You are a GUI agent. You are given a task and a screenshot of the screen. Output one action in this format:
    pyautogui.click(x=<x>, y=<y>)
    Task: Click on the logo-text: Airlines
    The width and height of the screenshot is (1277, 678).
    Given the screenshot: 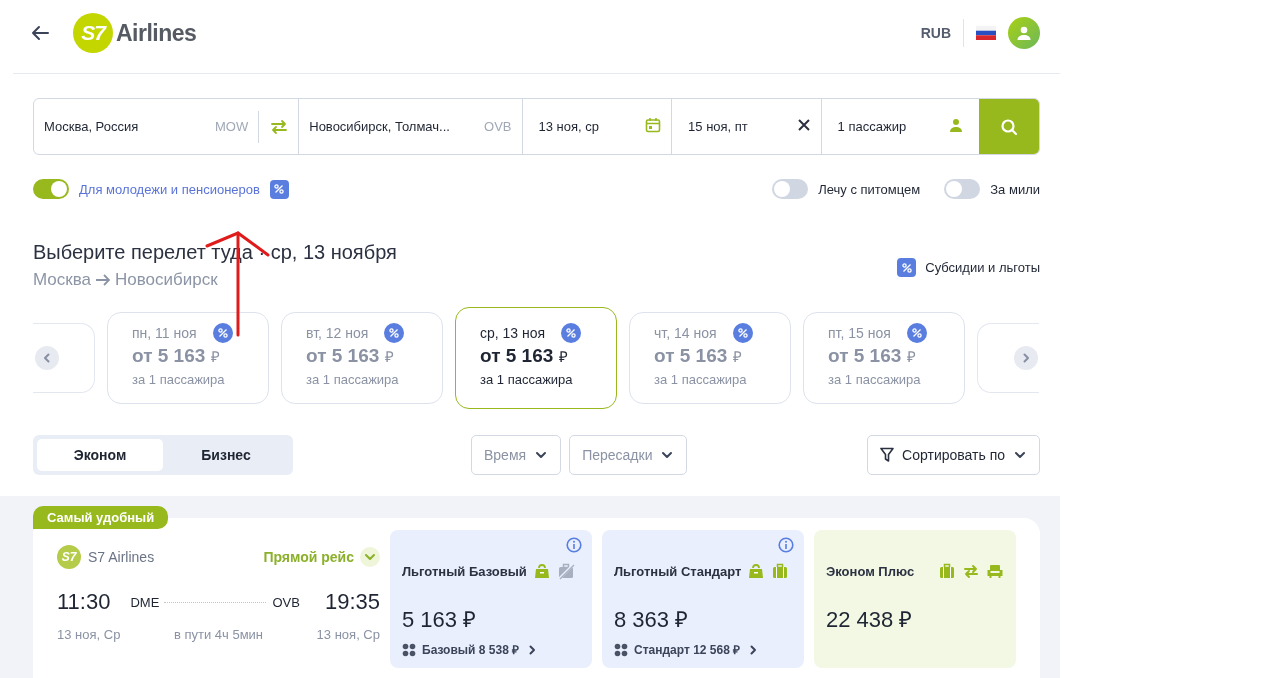 What is the action you would take?
    pyautogui.click(x=156, y=33)
    